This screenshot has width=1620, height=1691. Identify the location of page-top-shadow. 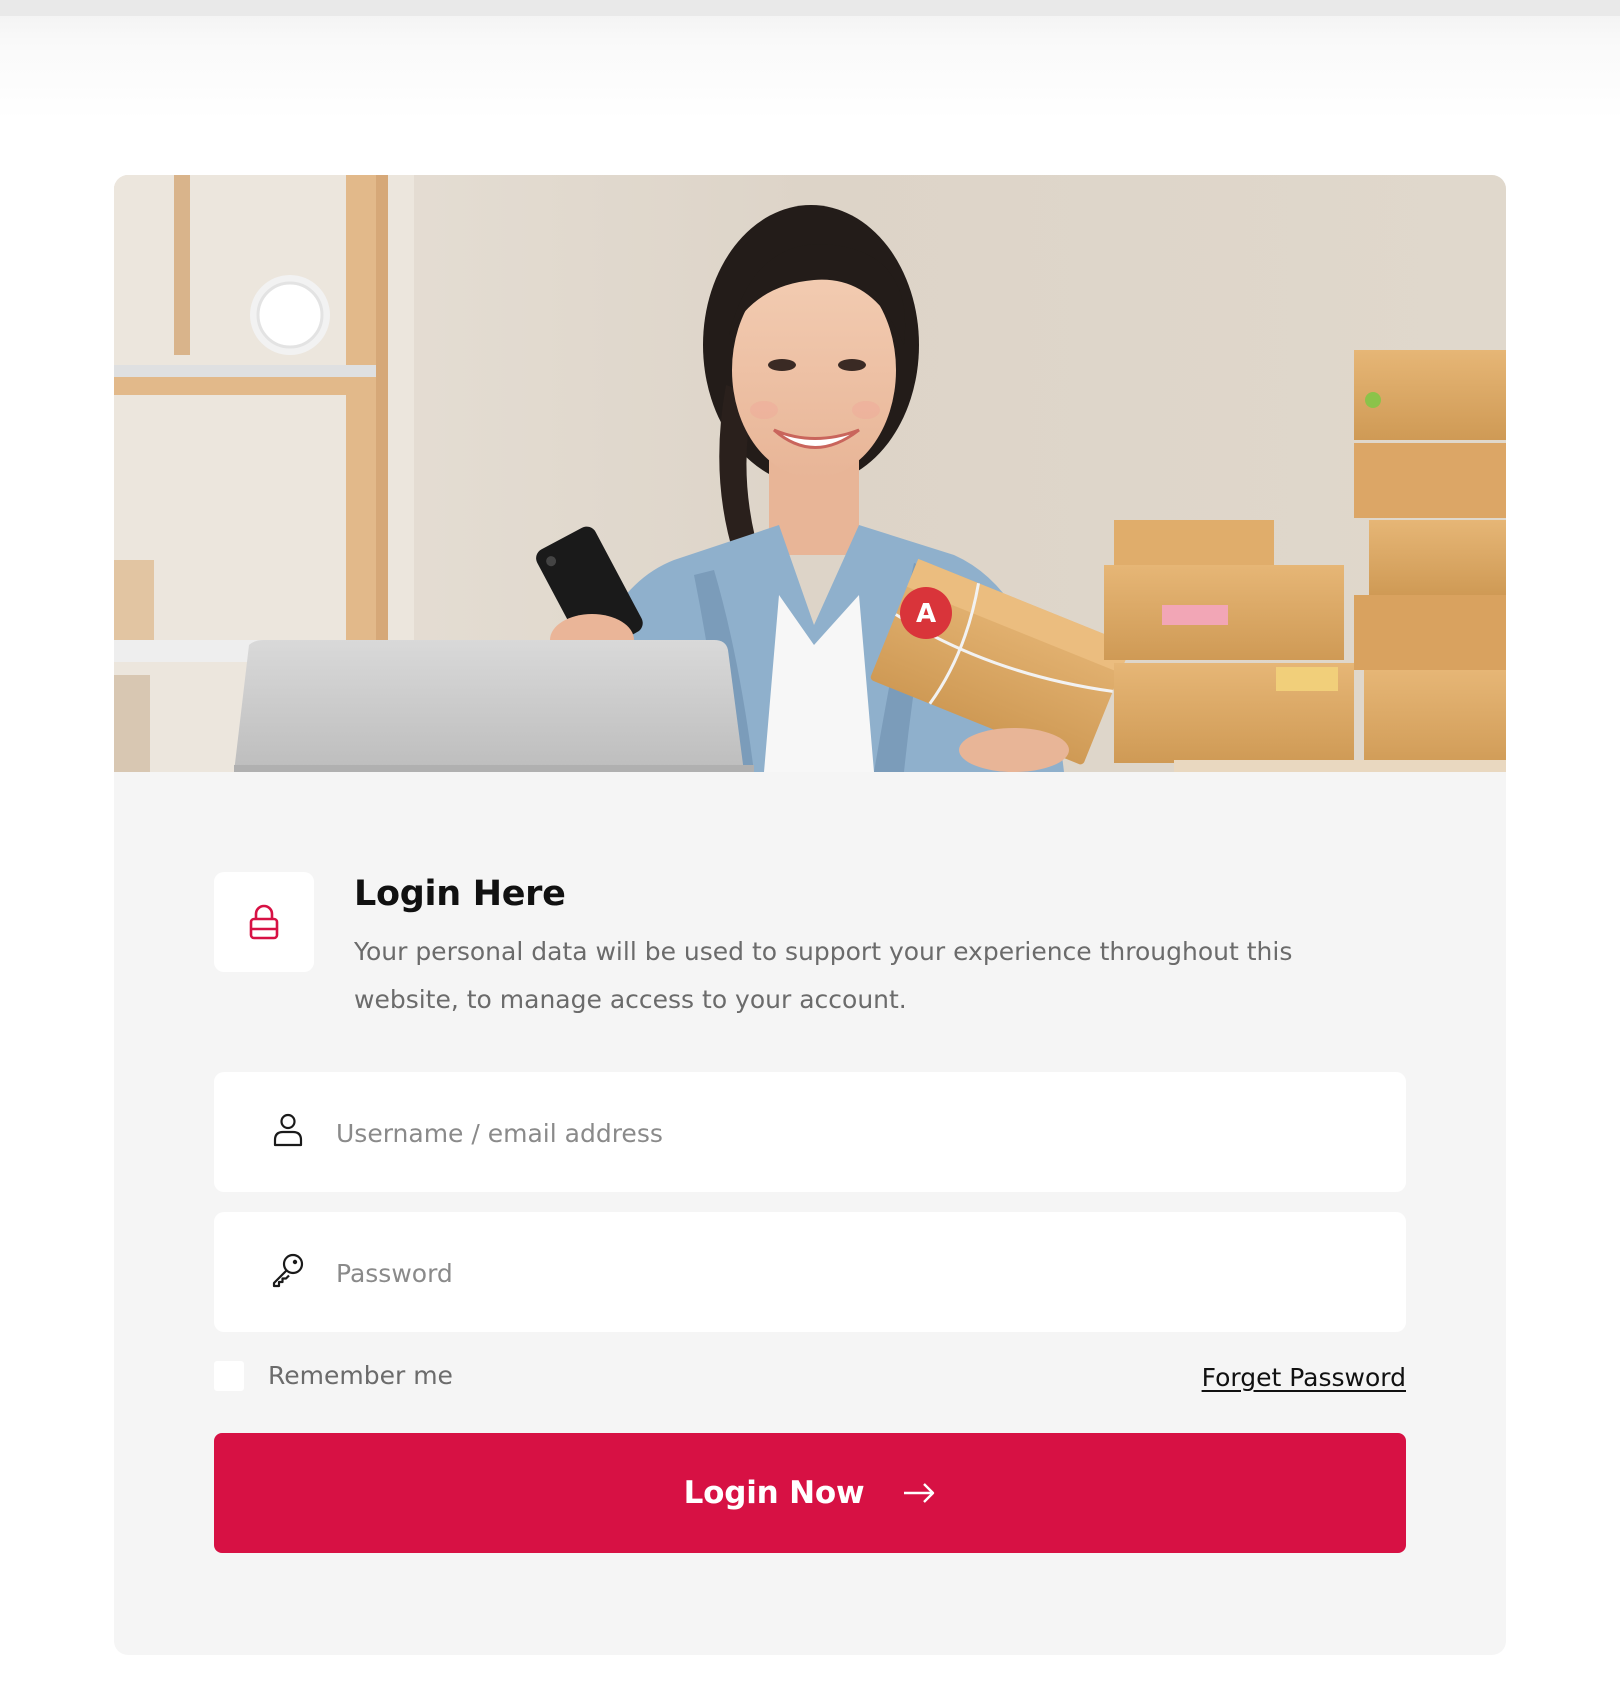
(810, 65).